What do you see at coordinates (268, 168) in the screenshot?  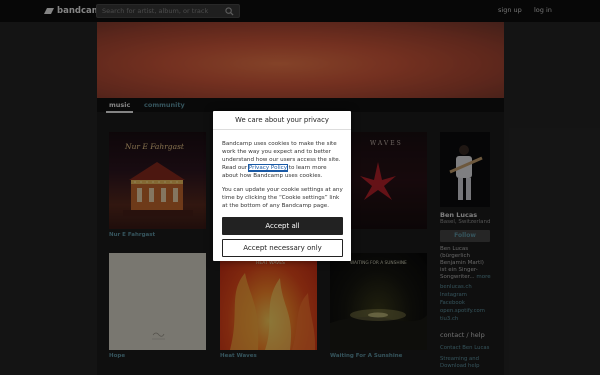 I see `privacy-policy-link: Privacy Policy` at bounding box center [268, 168].